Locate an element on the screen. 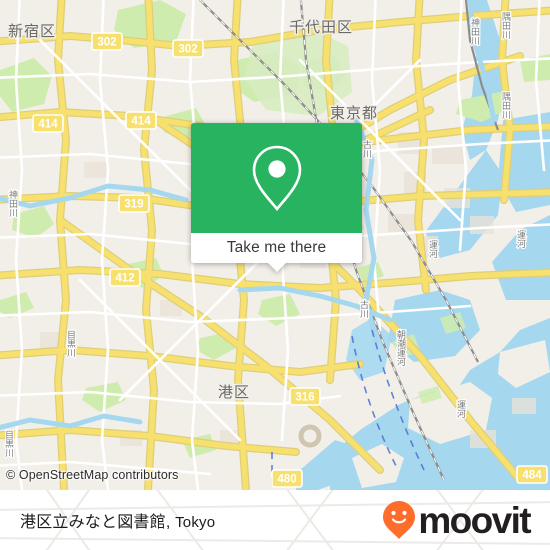 This screenshot has height=550, width=550. road-shield: 319 is located at coordinates (134, 203).